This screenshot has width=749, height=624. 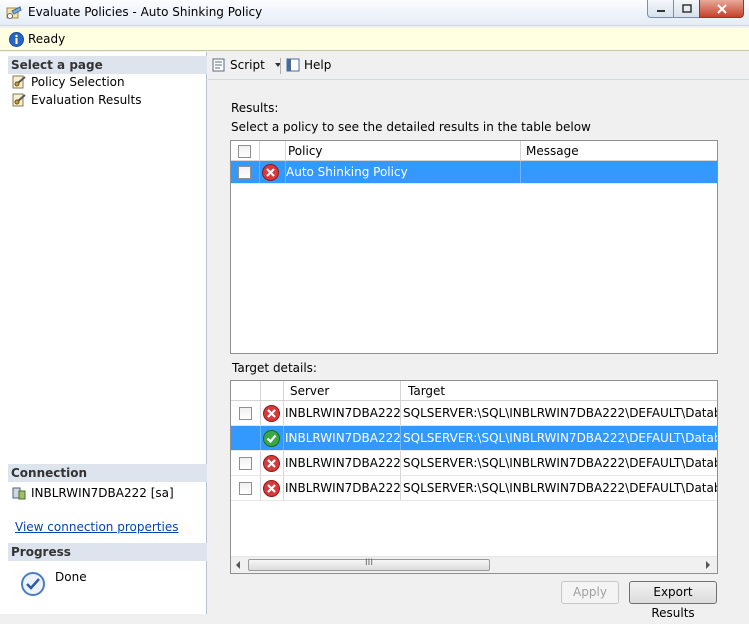 I want to click on toolbar-separator, so click(x=280, y=66).